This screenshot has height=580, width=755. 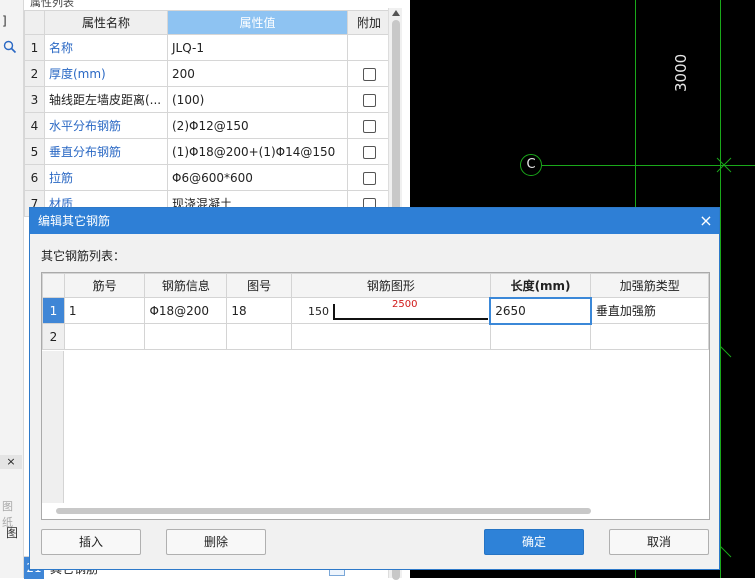 I want to click on shape-horizontal-leg, so click(x=411, y=319).